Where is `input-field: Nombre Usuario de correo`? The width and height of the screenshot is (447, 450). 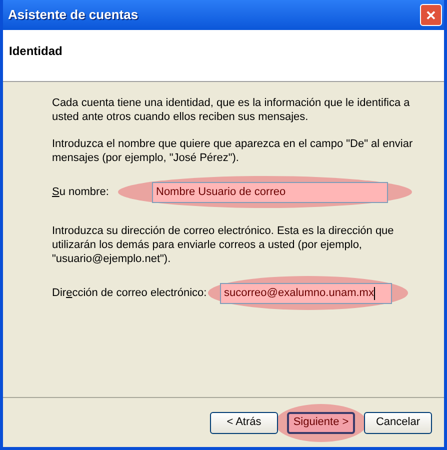 input-field: Nombre Usuario de correo is located at coordinates (270, 192).